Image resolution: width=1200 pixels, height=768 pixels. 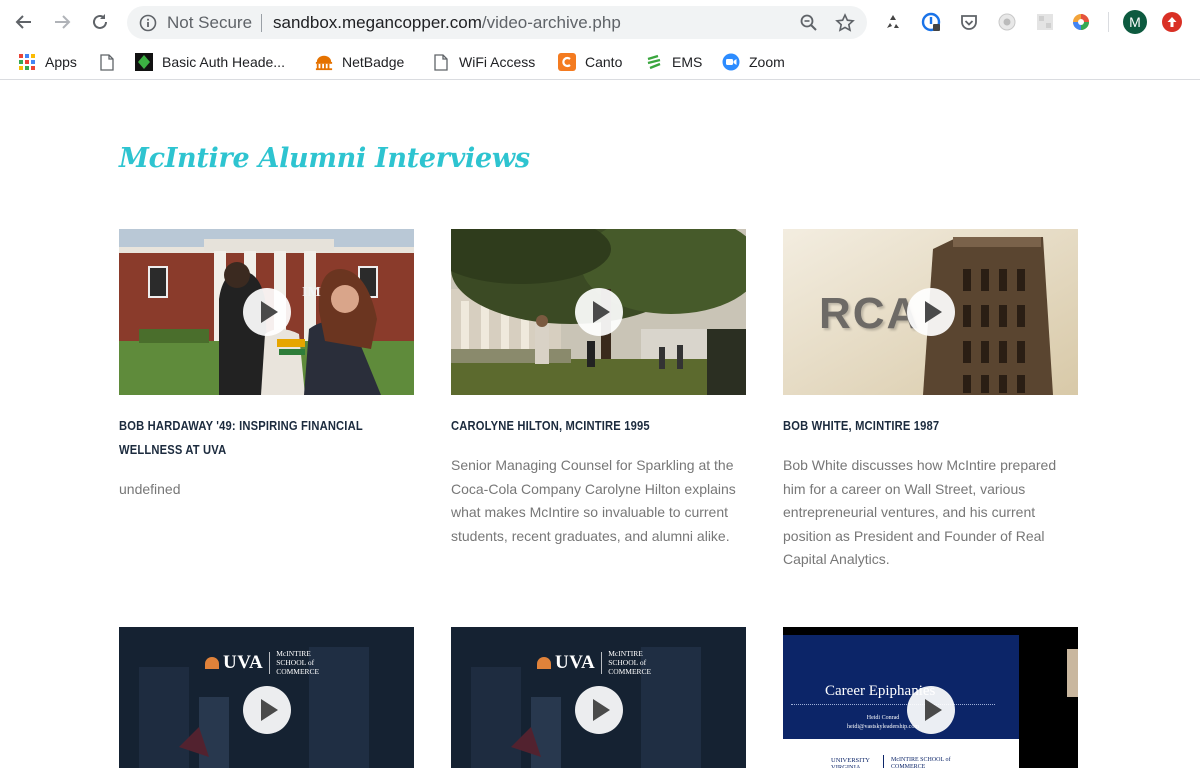 What do you see at coordinates (597, 426) in the screenshot?
I see `video-title: CAROLYNE HILTON, MCINTIRE 1995` at bounding box center [597, 426].